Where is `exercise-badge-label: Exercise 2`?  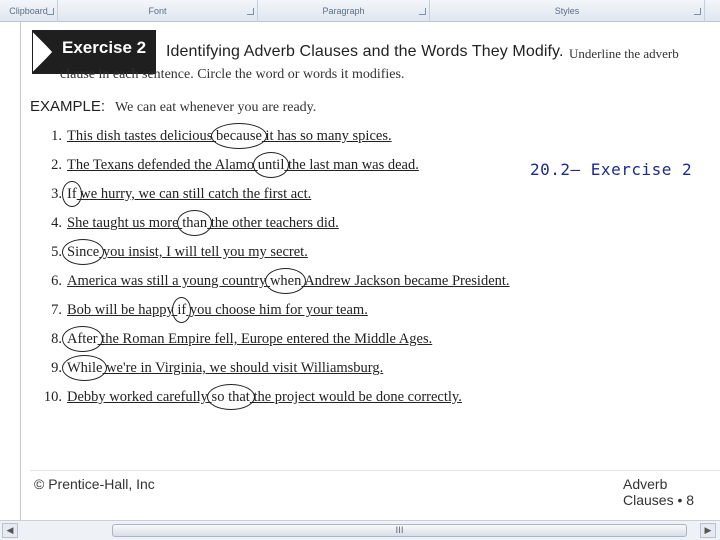
exercise-badge-label: Exercise 2 is located at coordinates (104, 47).